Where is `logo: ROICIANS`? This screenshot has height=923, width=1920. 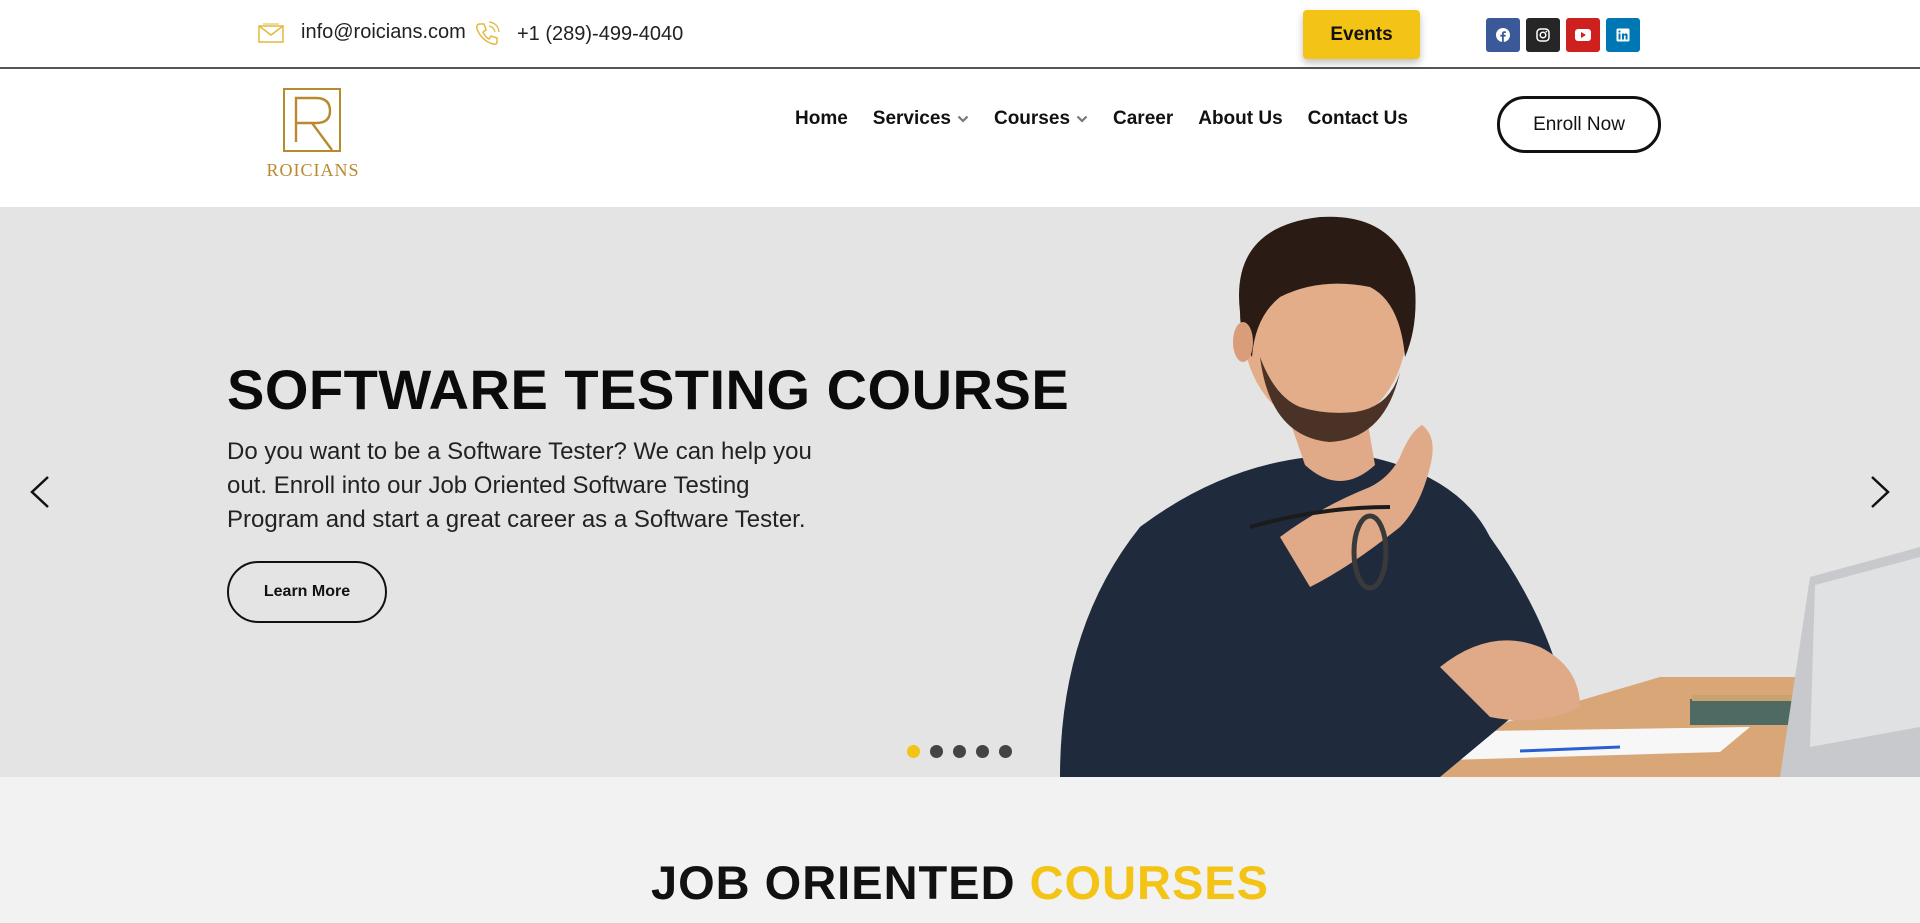
logo: ROICIANS is located at coordinates (313, 135).